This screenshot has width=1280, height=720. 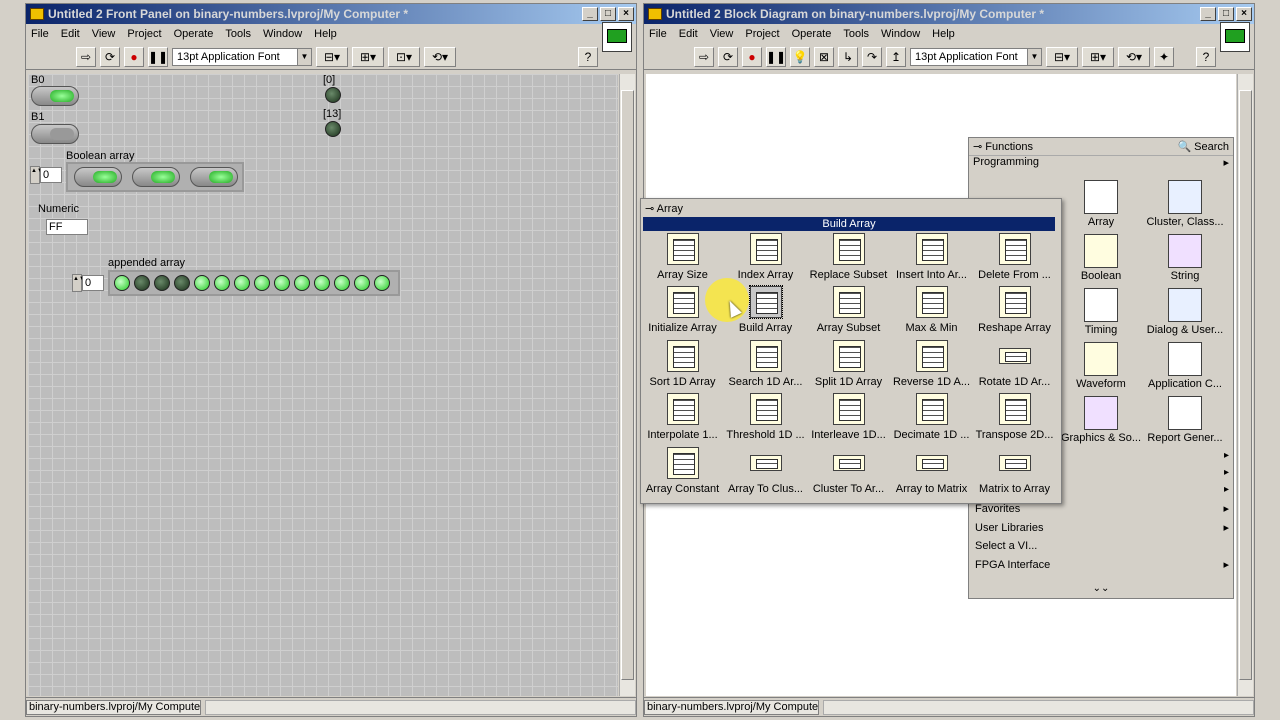 I want to click on block-diagram-vscroll, so click(x=1245, y=385).